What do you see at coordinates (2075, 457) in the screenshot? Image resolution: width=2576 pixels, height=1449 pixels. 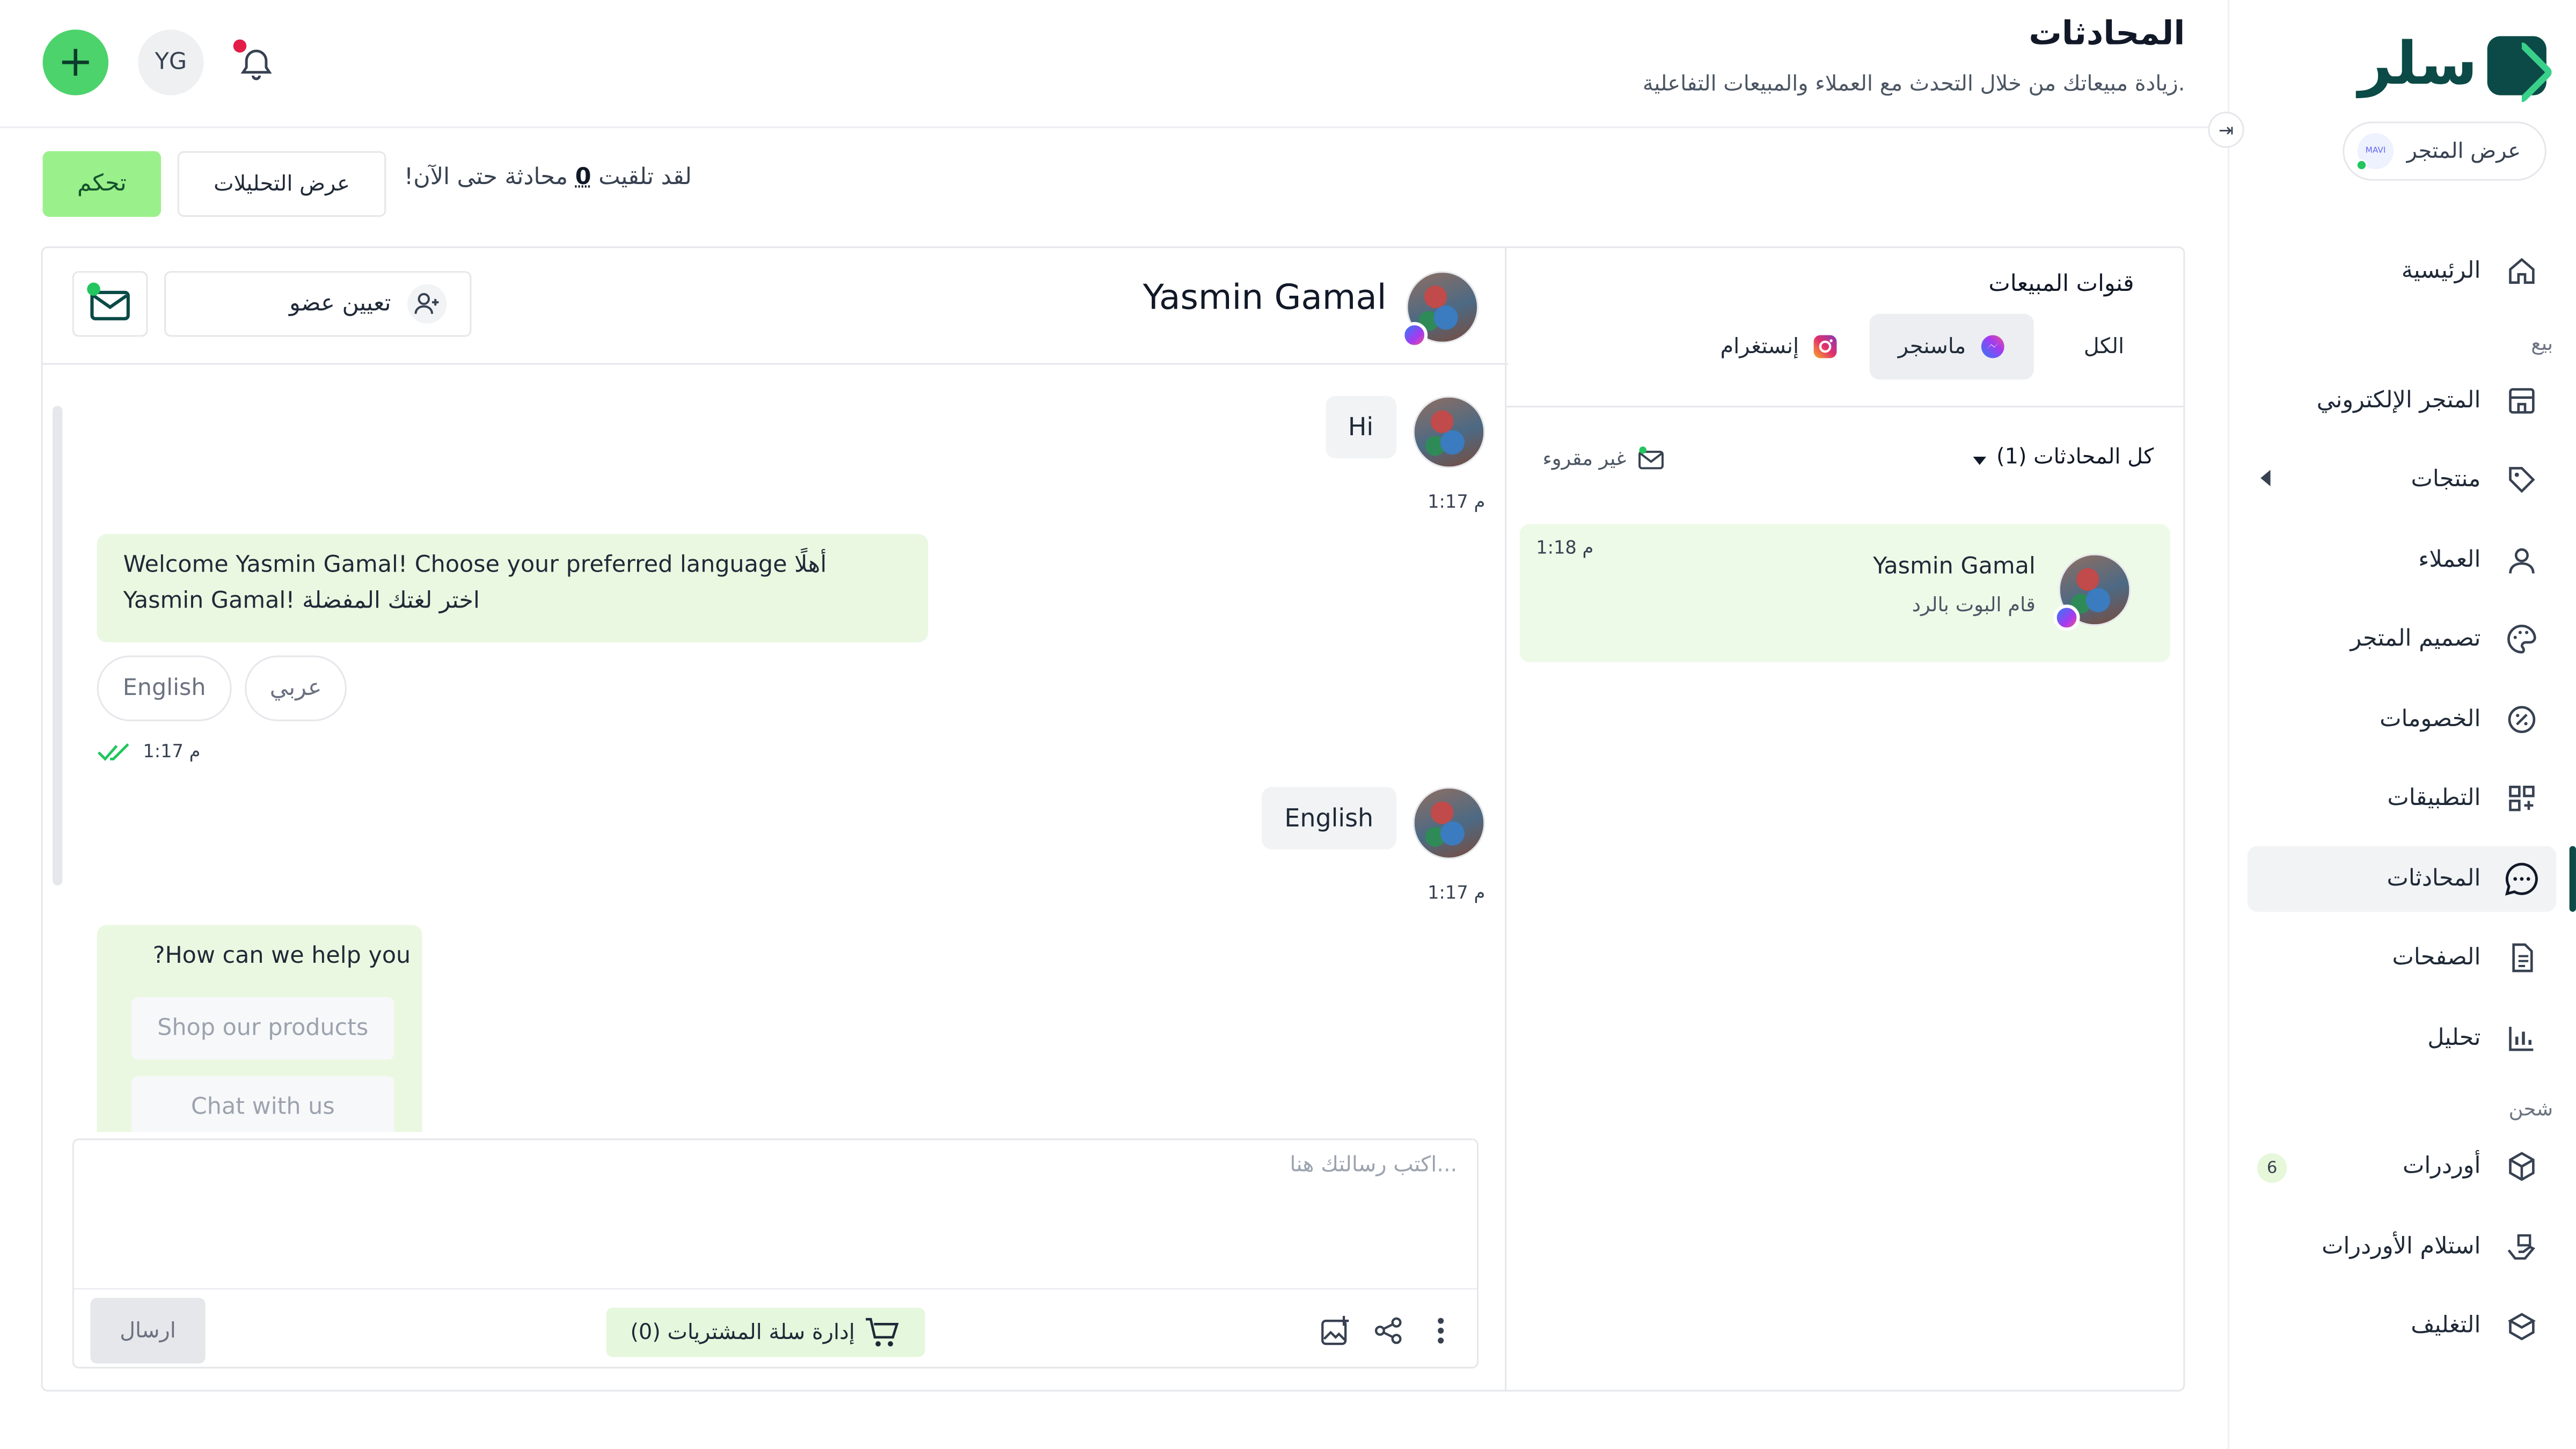 I see `filter-all-label: كل المحادثات (1)` at bounding box center [2075, 457].